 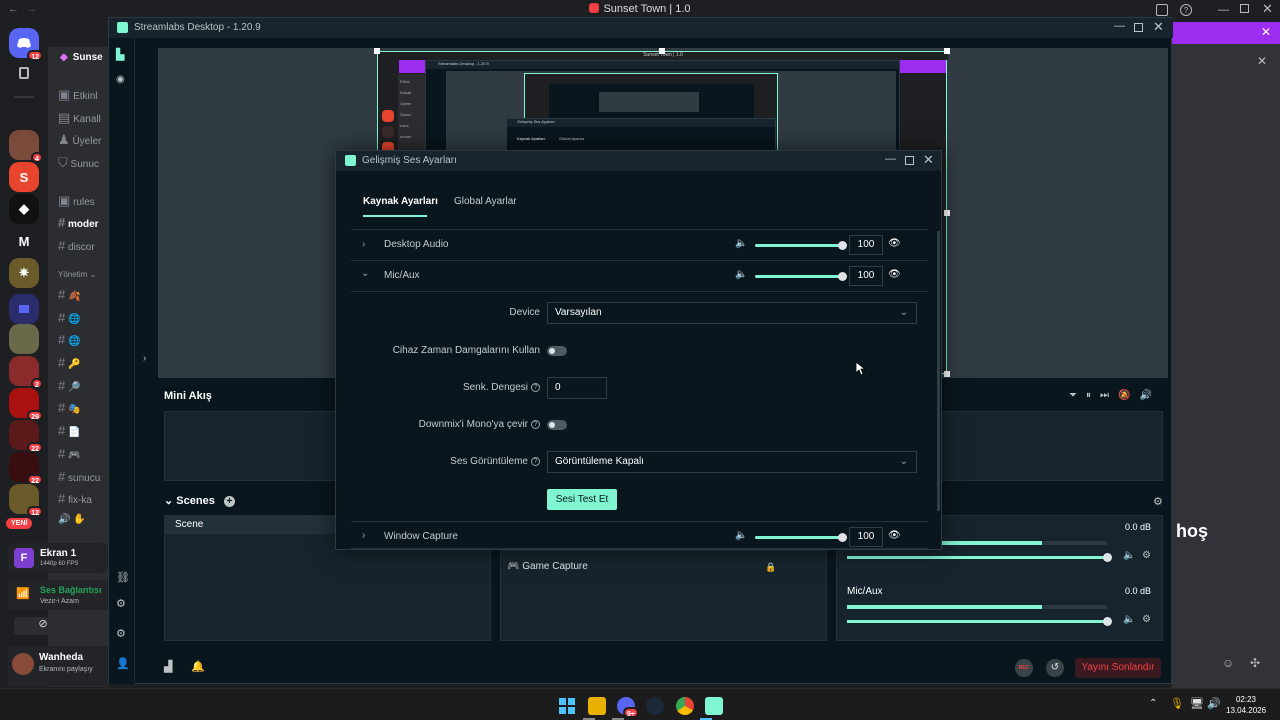 I want to click on channel-item: # 🍂, so click(x=69, y=294).